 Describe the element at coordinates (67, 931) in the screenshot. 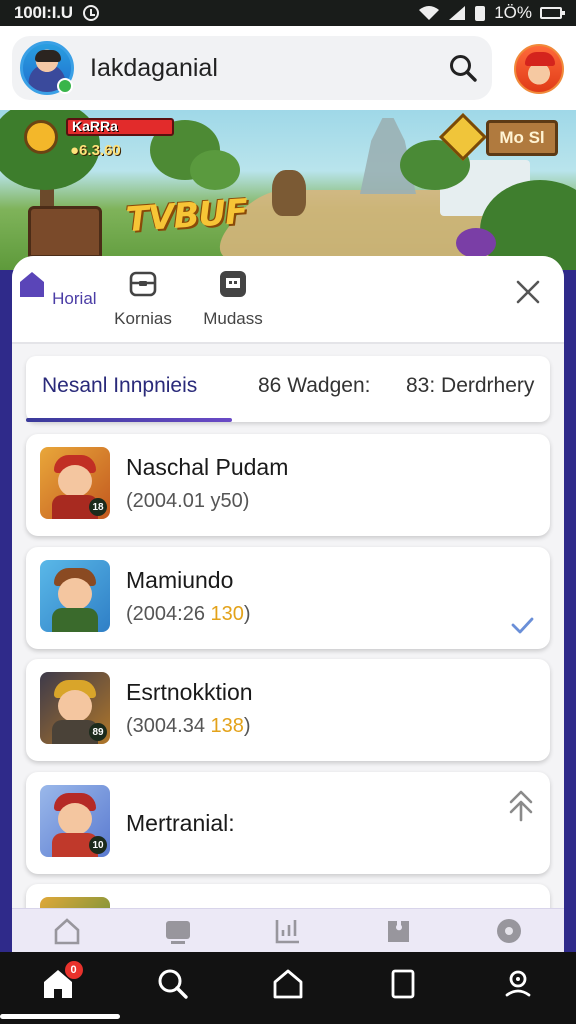

I see `home-outline-icon` at that location.